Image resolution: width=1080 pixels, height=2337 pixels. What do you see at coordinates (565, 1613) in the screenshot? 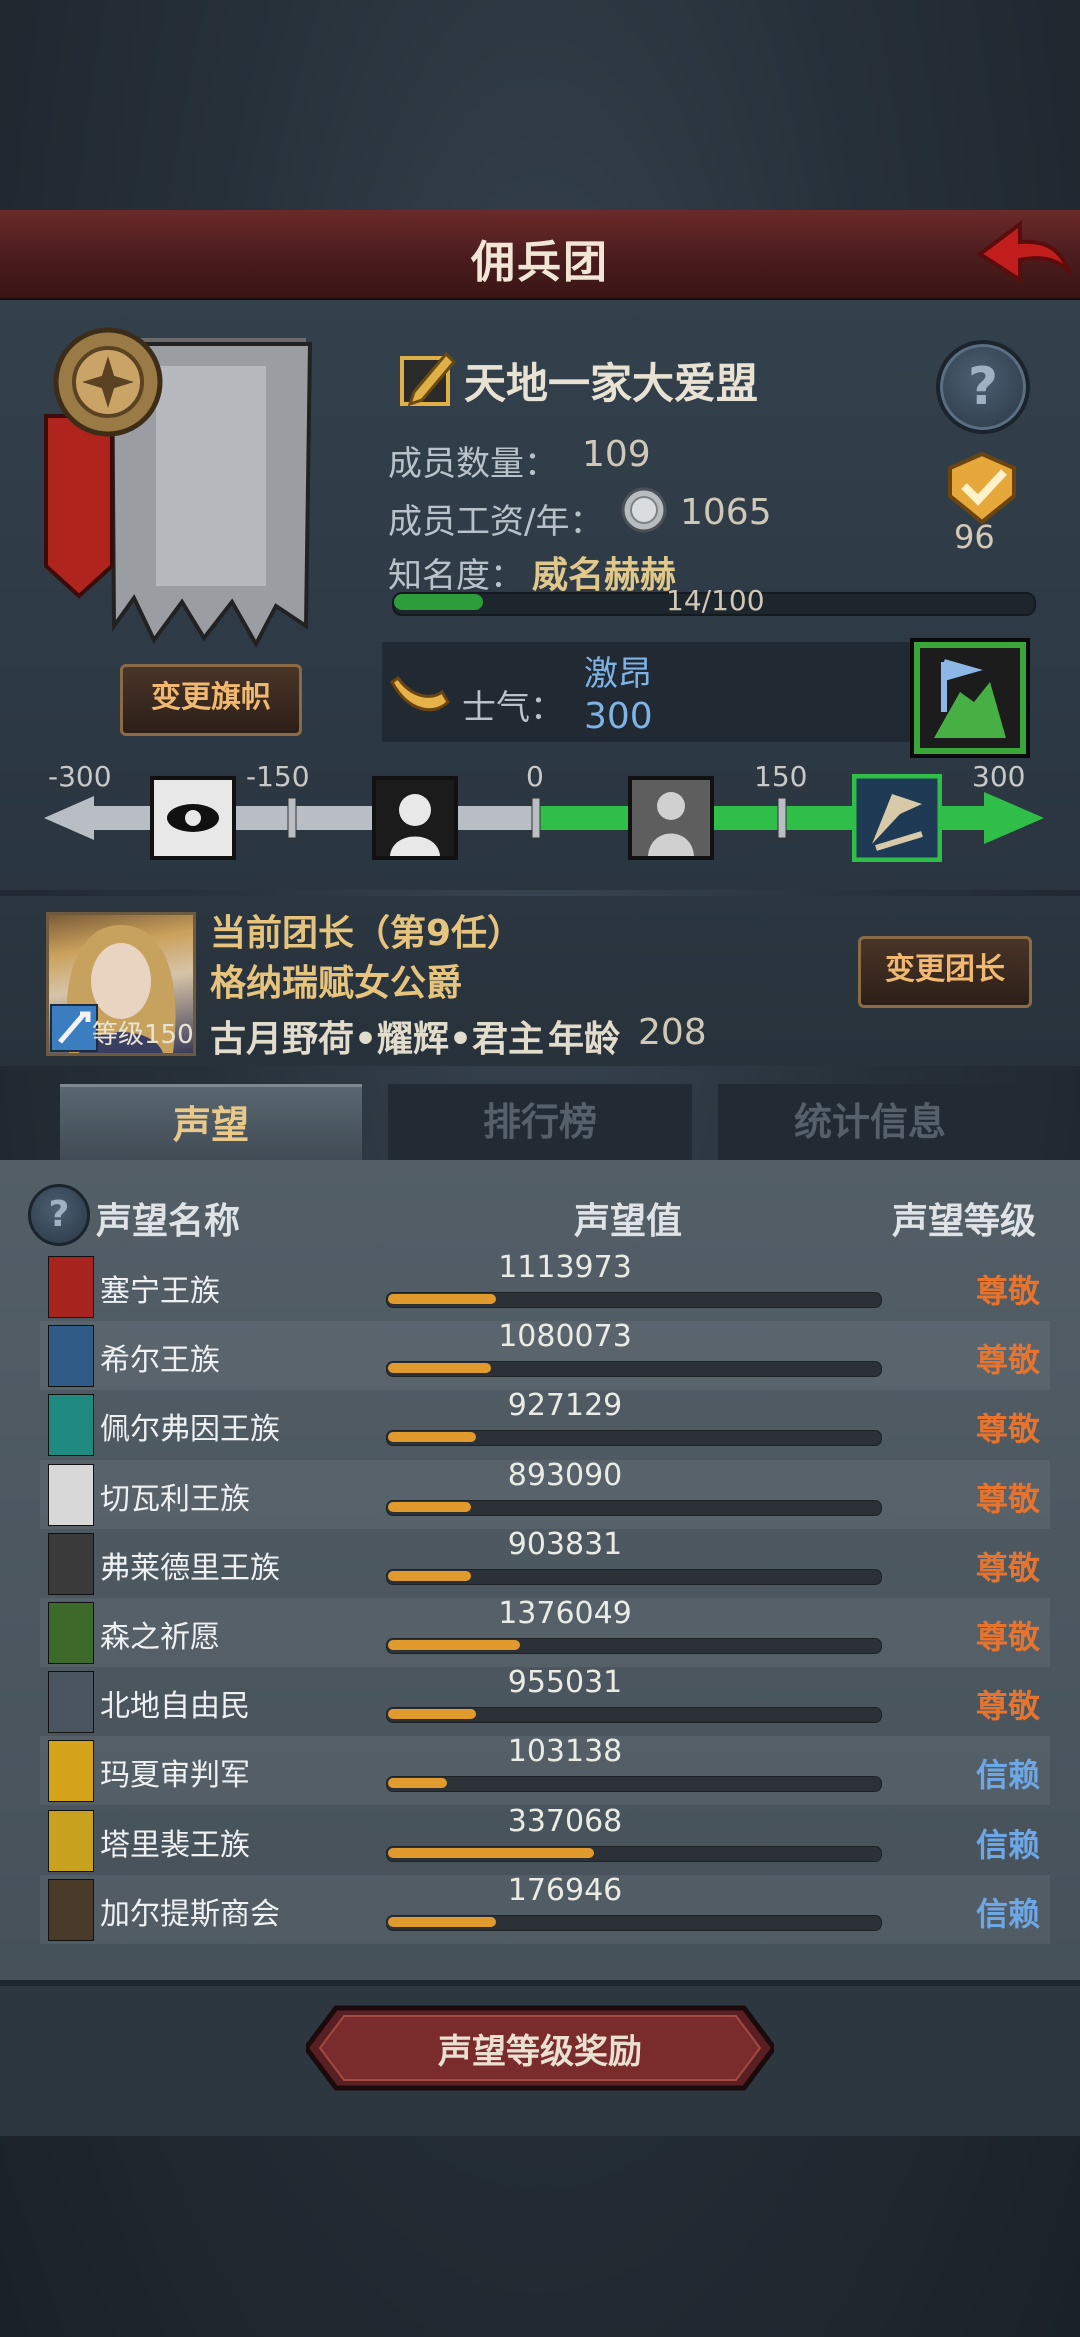
I see `reputation-value: 1376049` at bounding box center [565, 1613].